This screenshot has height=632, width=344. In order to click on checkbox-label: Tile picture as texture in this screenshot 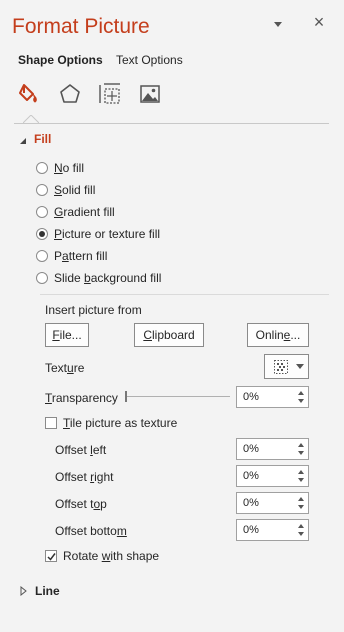, I will do `click(120, 423)`.